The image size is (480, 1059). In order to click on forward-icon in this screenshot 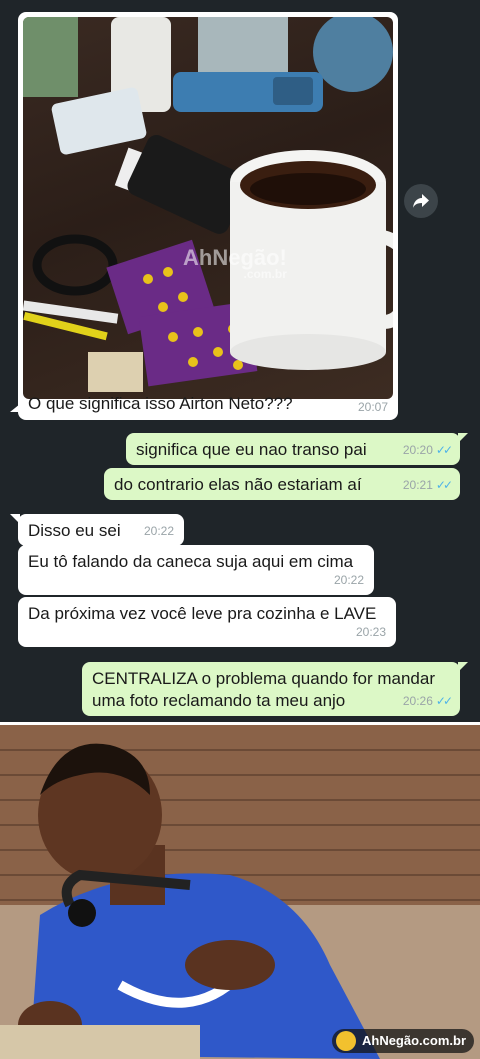, I will do `click(421, 201)`.